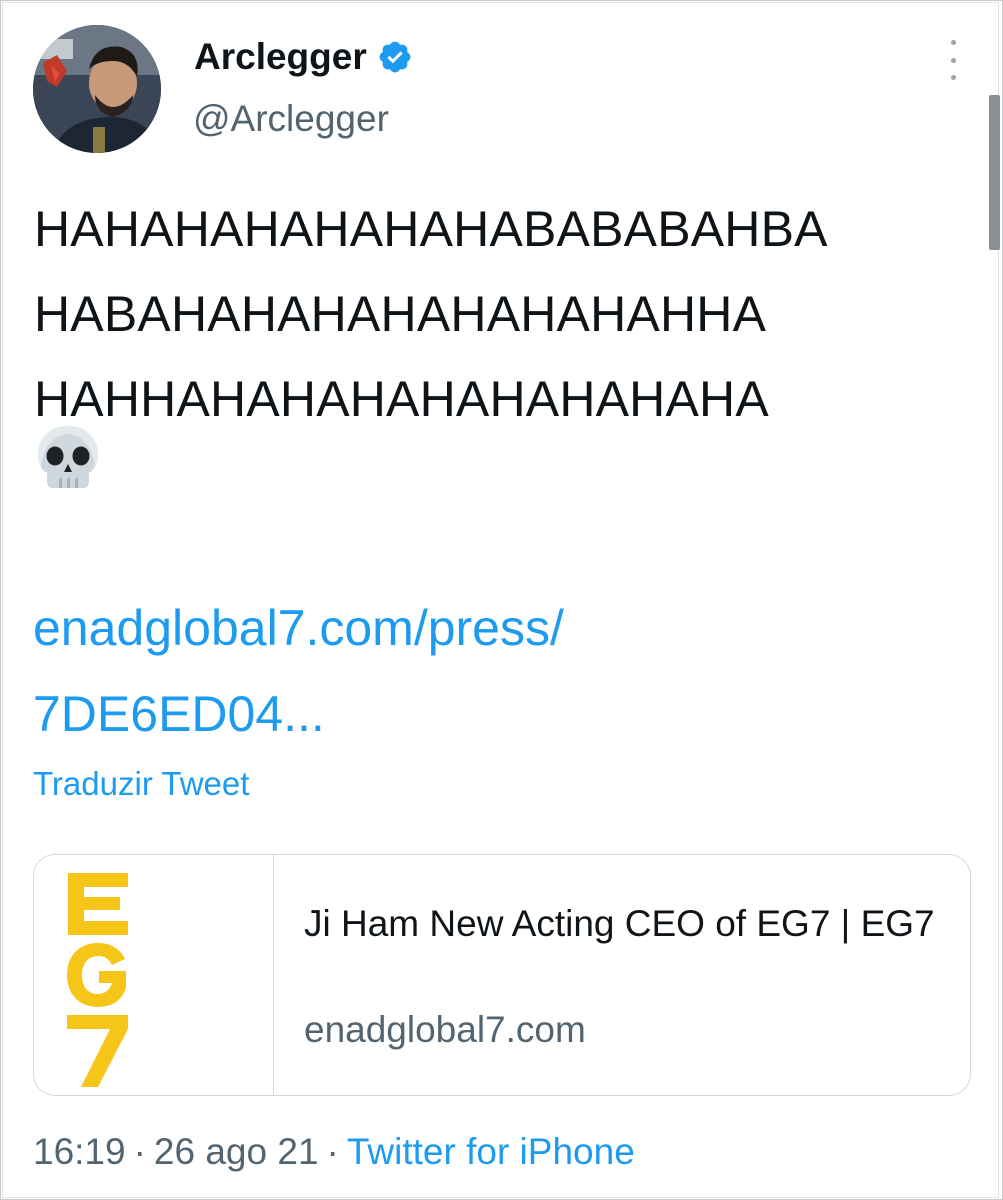 This screenshot has height=1200, width=1003. What do you see at coordinates (68, 457) in the screenshot?
I see `skull-emoji-icon` at bounding box center [68, 457].